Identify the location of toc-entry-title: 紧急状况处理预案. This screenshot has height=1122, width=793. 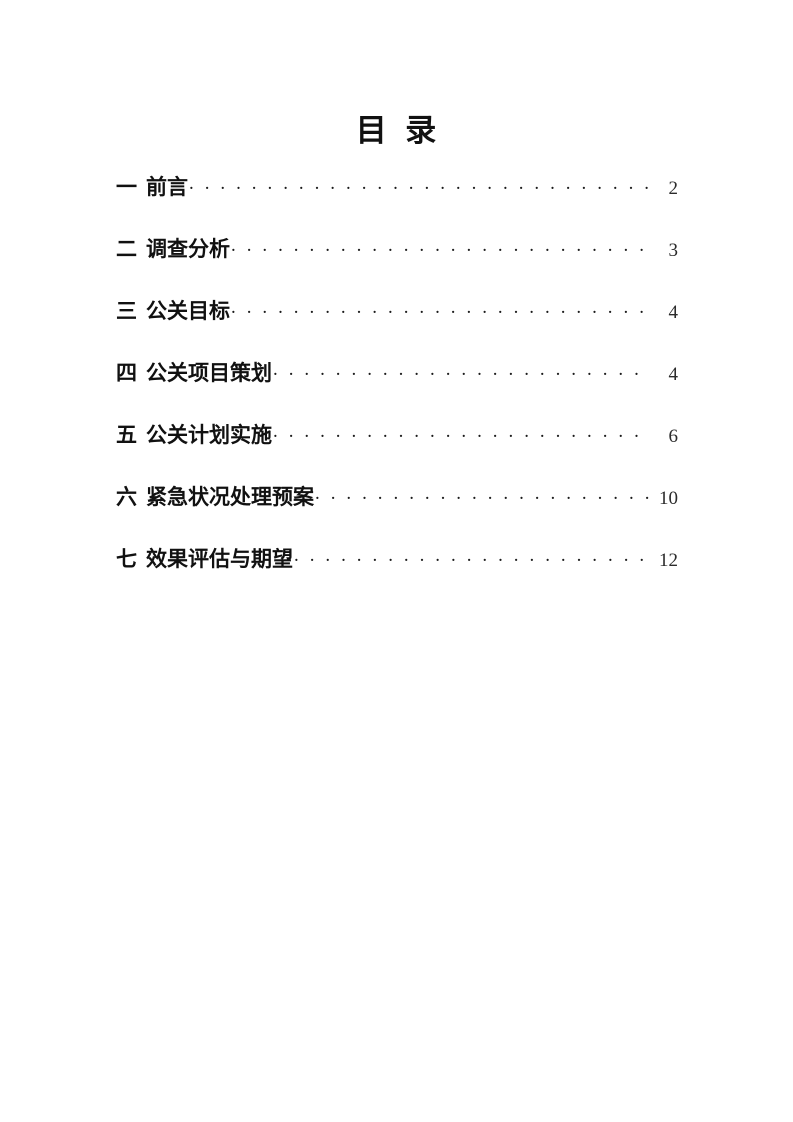
(230, 497).